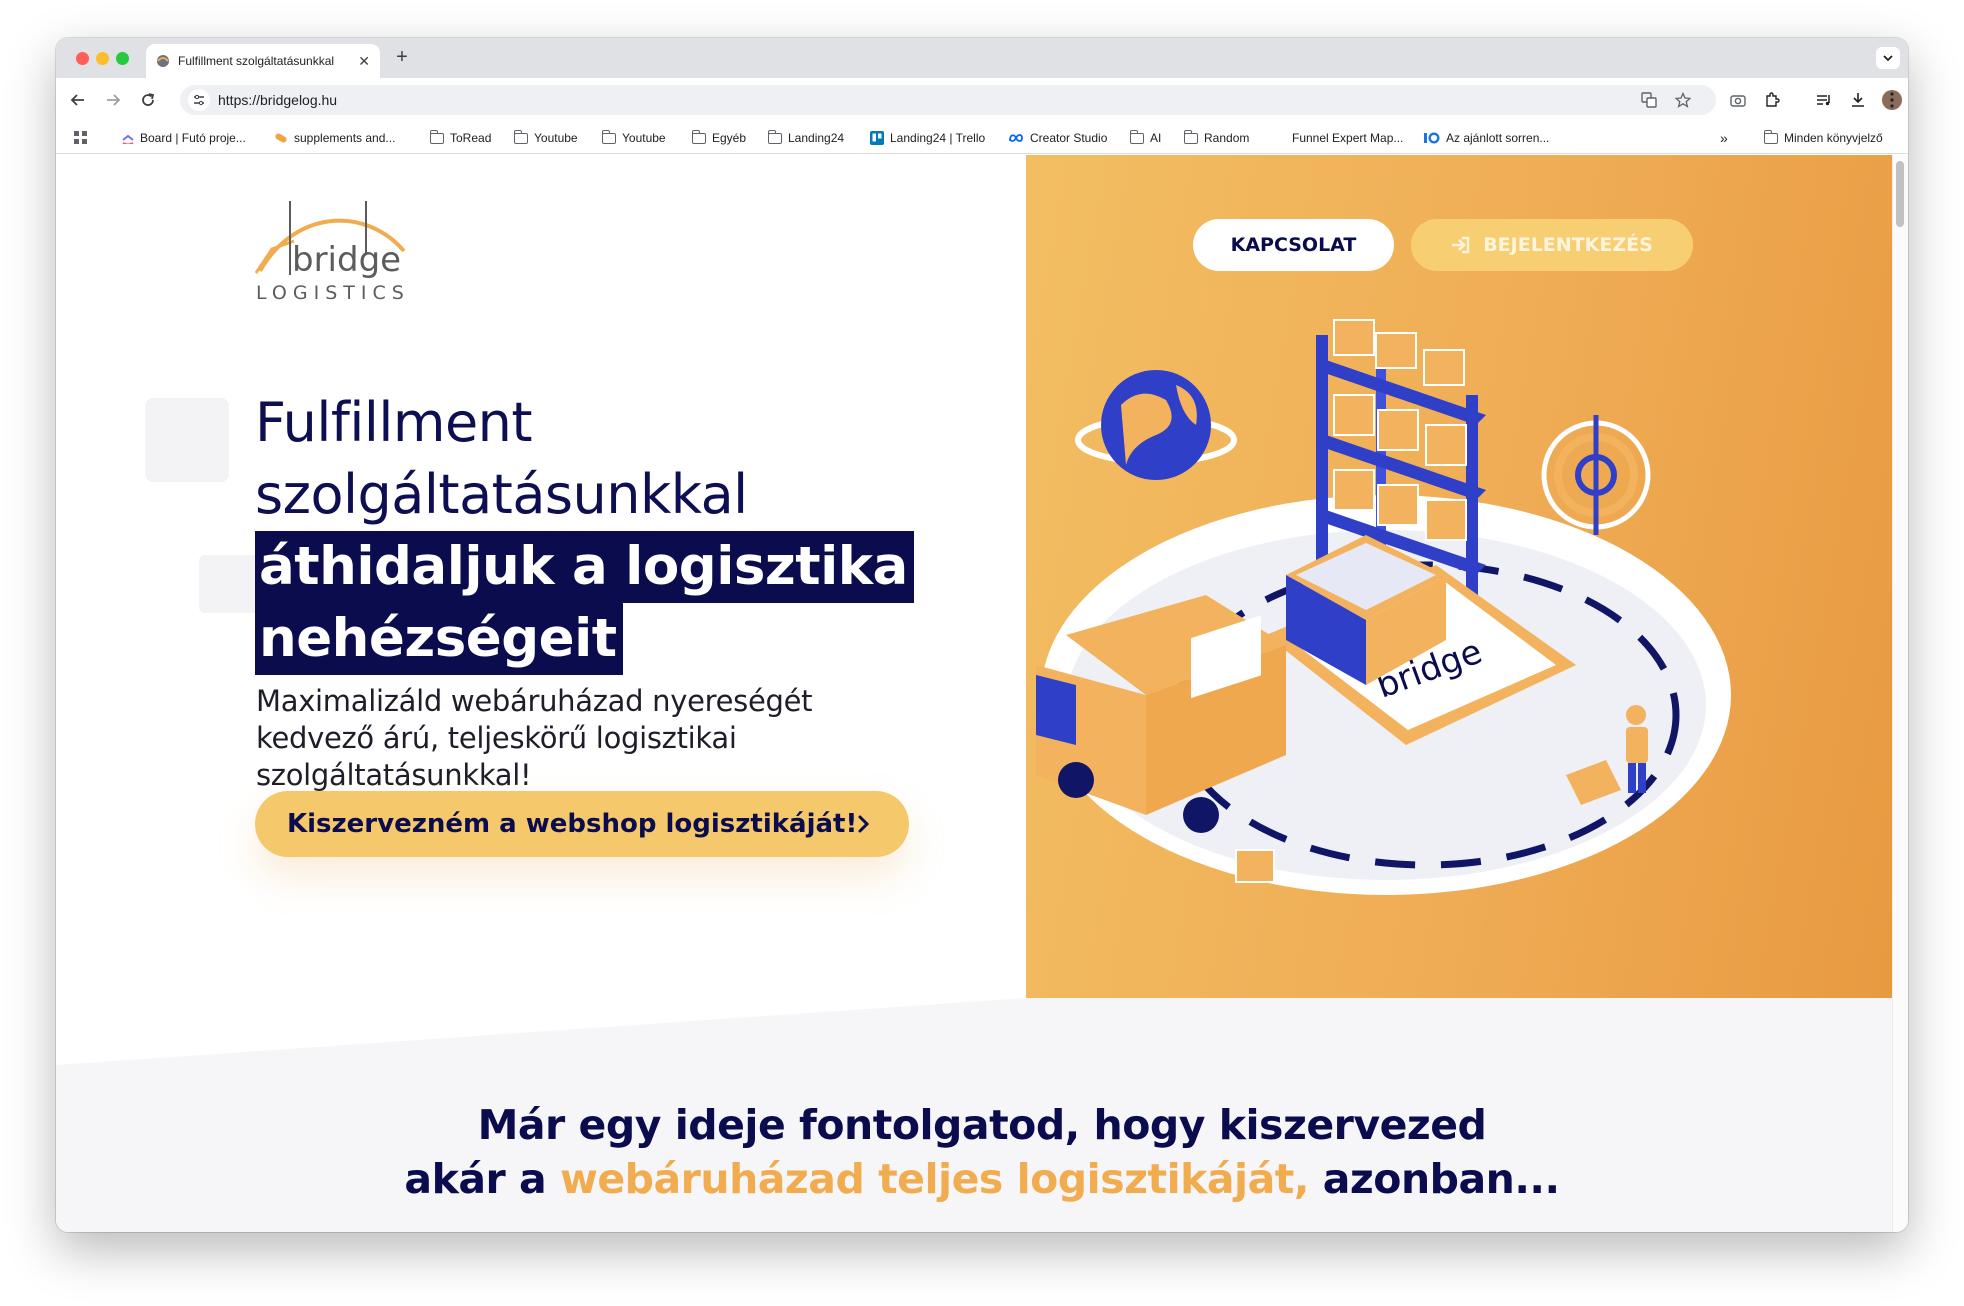 Image resolution: width=1964 pixels, height=1306 pixels. I want to click on maximize-window-button, so click(122, 58).